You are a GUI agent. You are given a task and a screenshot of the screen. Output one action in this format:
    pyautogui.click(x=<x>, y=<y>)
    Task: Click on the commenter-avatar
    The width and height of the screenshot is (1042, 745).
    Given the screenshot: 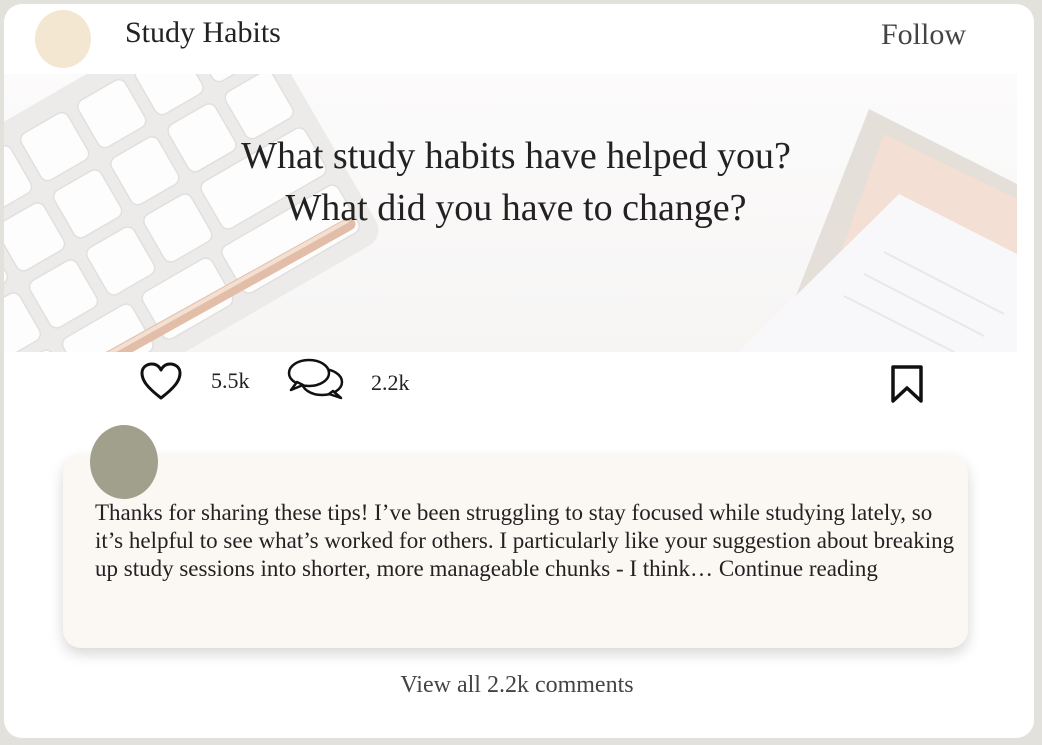 What is the action you would take?
    pyautogui.click(x=124, y=462)
    